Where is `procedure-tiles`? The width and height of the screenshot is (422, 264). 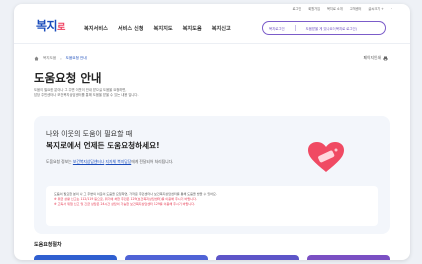
procedure-tiles is located at coordinates (212, 257).